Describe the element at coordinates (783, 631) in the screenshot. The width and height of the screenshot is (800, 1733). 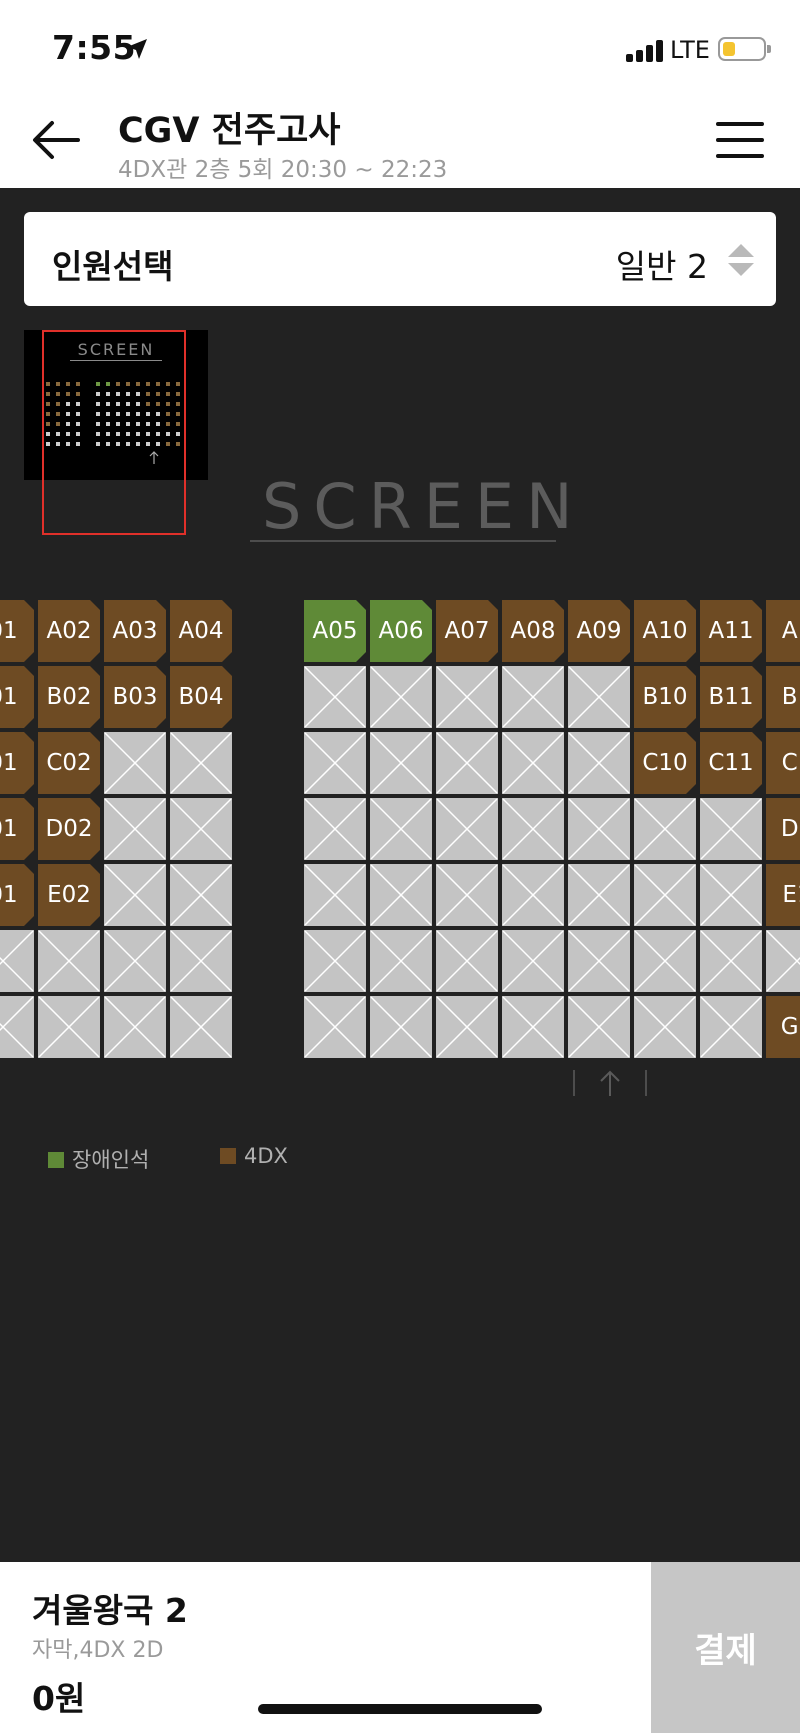
I see `seat-a-12: A1` at that location.